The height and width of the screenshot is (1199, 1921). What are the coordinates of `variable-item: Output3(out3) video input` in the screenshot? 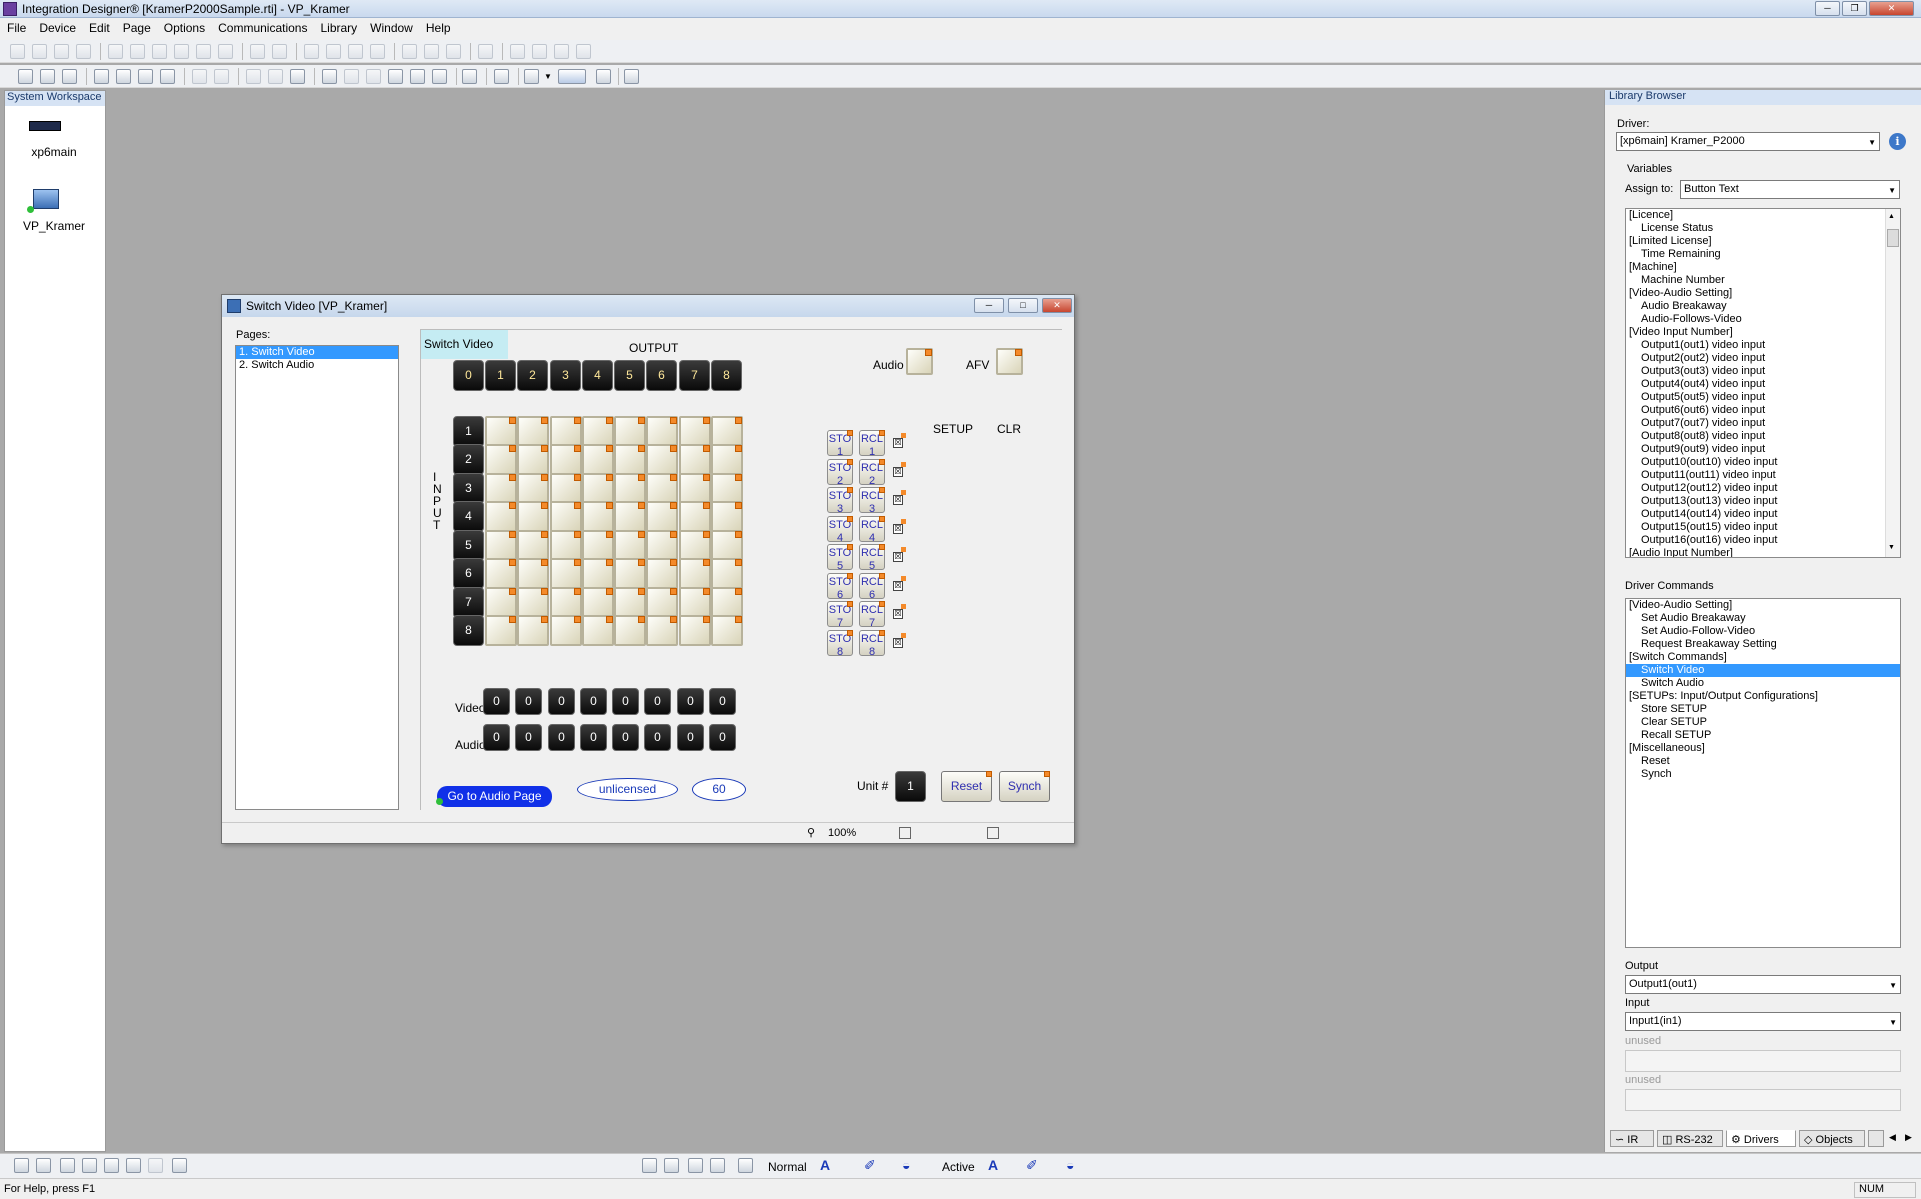 It's located at (1763, 371).